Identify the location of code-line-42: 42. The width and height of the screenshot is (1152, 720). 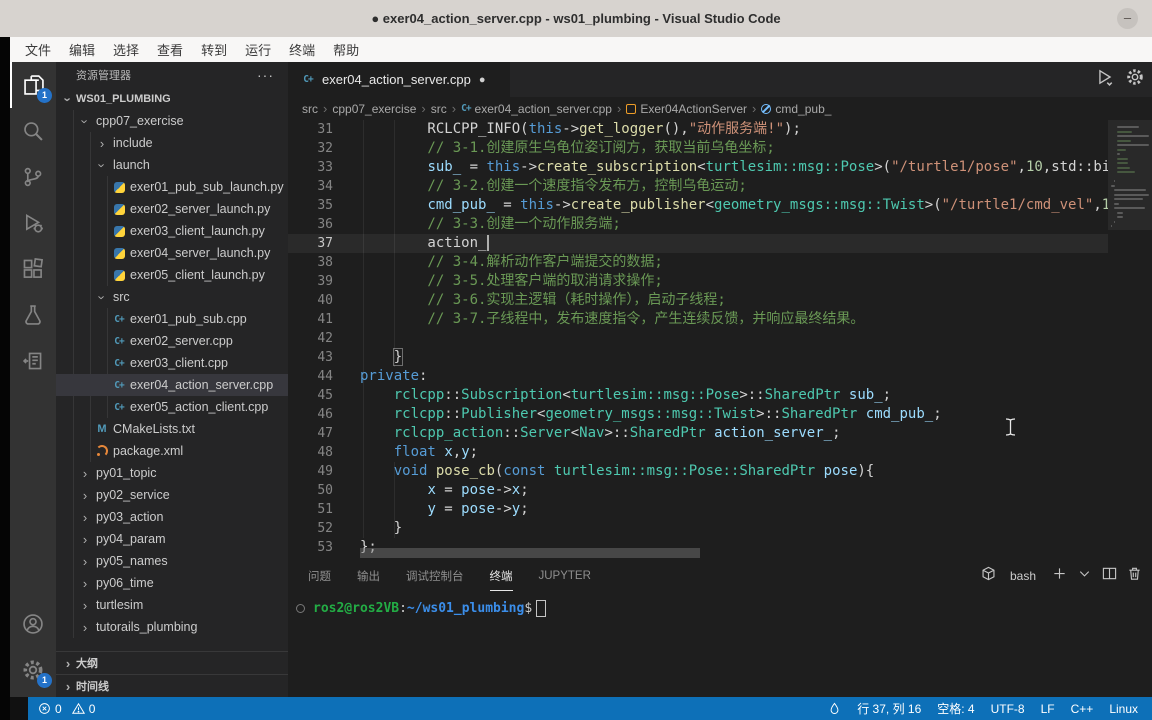
(698, 338).